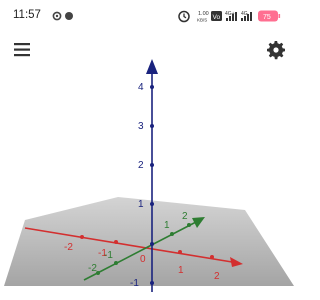 Image resolution: width=320 pixels, height=300 pixels. I want to click on x-label-2: 2, so click(217, 276).